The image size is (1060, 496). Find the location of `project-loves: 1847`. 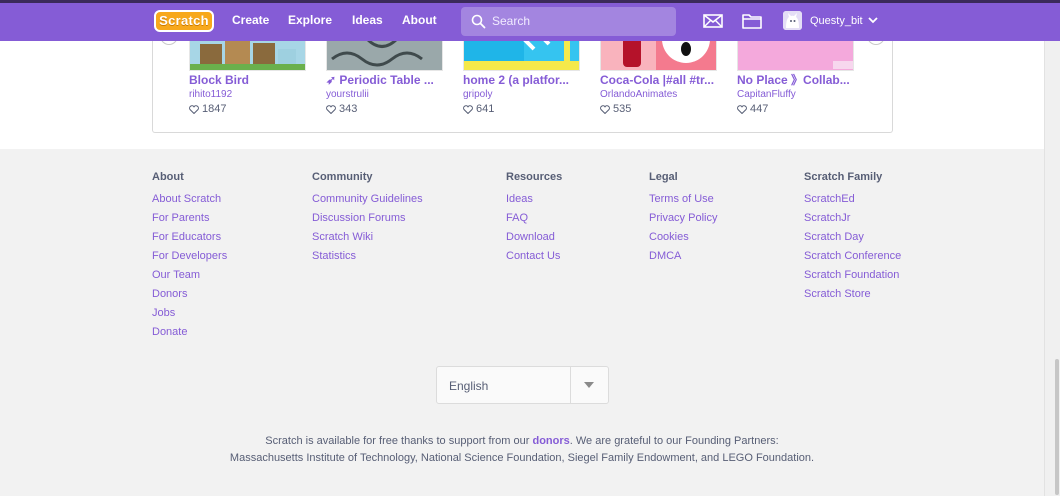

project-loves: 1847 is located at coordinates (247, 109).